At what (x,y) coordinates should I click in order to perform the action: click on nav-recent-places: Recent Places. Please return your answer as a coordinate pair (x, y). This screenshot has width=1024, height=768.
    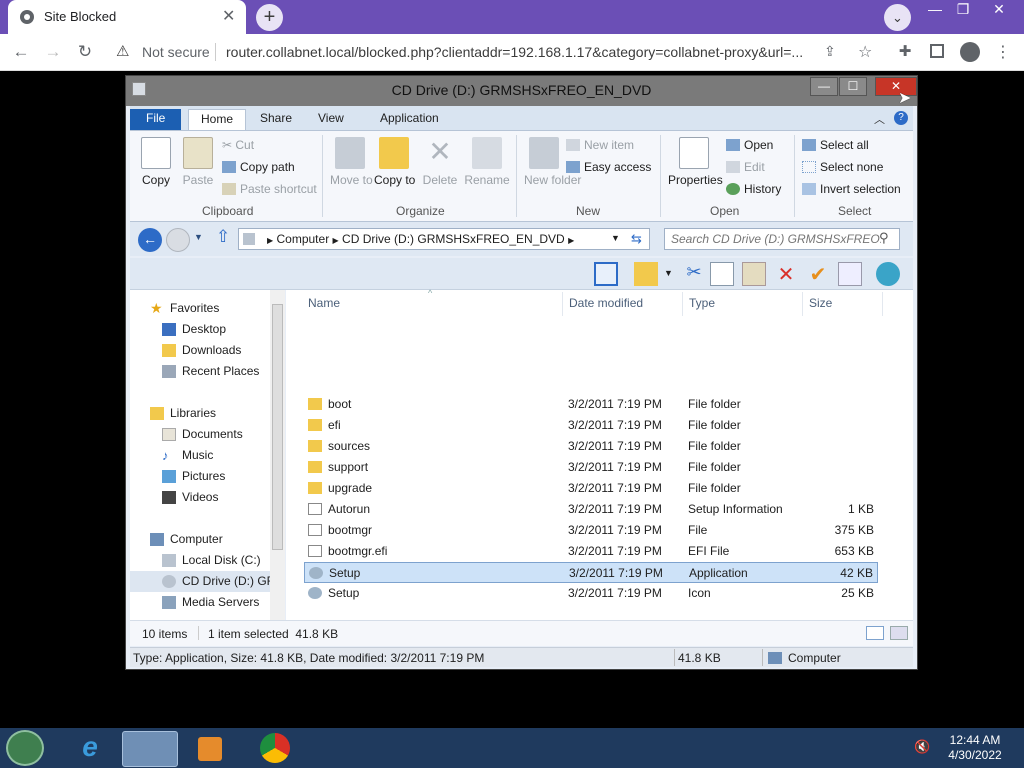
    Looking at the image, I should click on (208, 371).